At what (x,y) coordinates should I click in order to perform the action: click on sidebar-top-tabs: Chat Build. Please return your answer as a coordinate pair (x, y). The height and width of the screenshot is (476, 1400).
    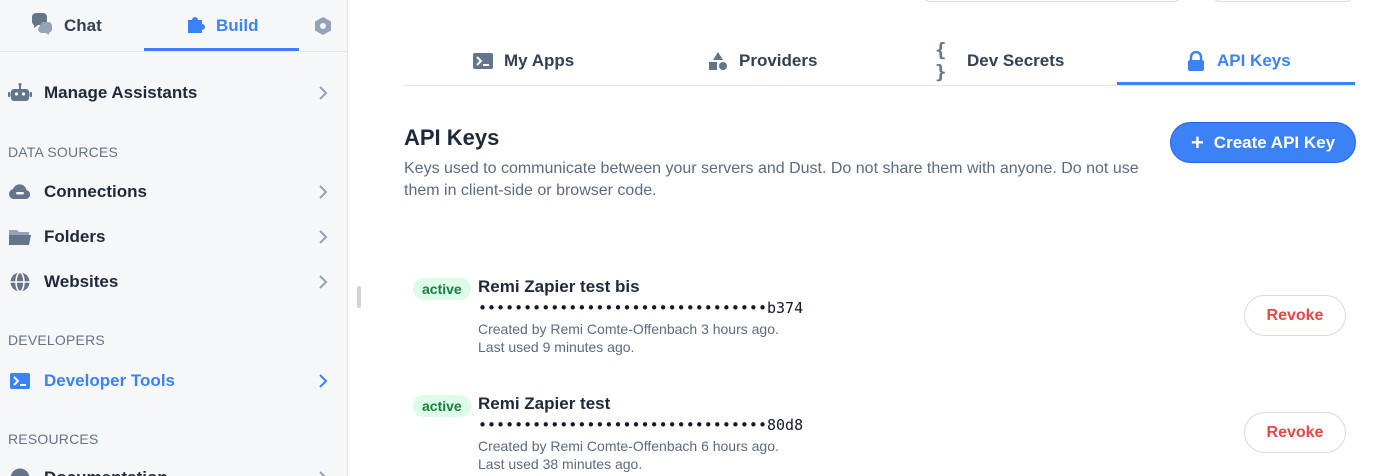
    Looking at the image, I should click on (174, 26).